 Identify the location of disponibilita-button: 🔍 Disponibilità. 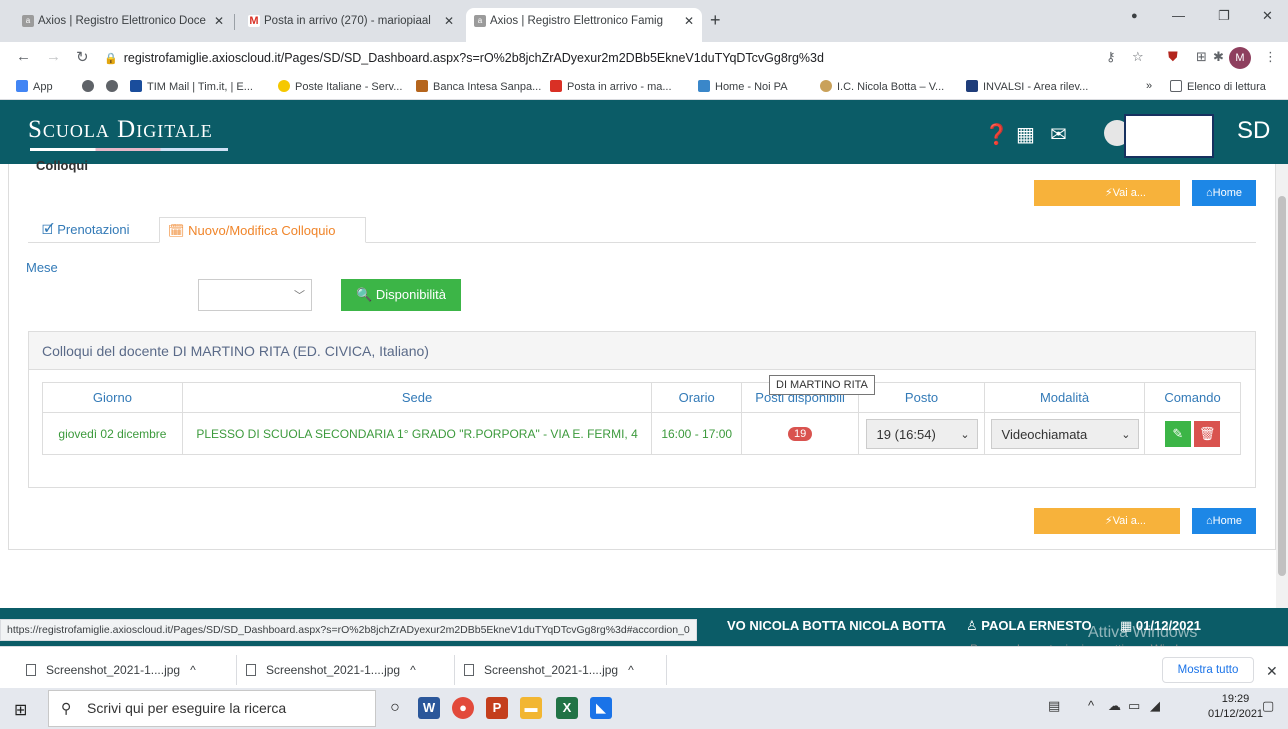
(401, 295).